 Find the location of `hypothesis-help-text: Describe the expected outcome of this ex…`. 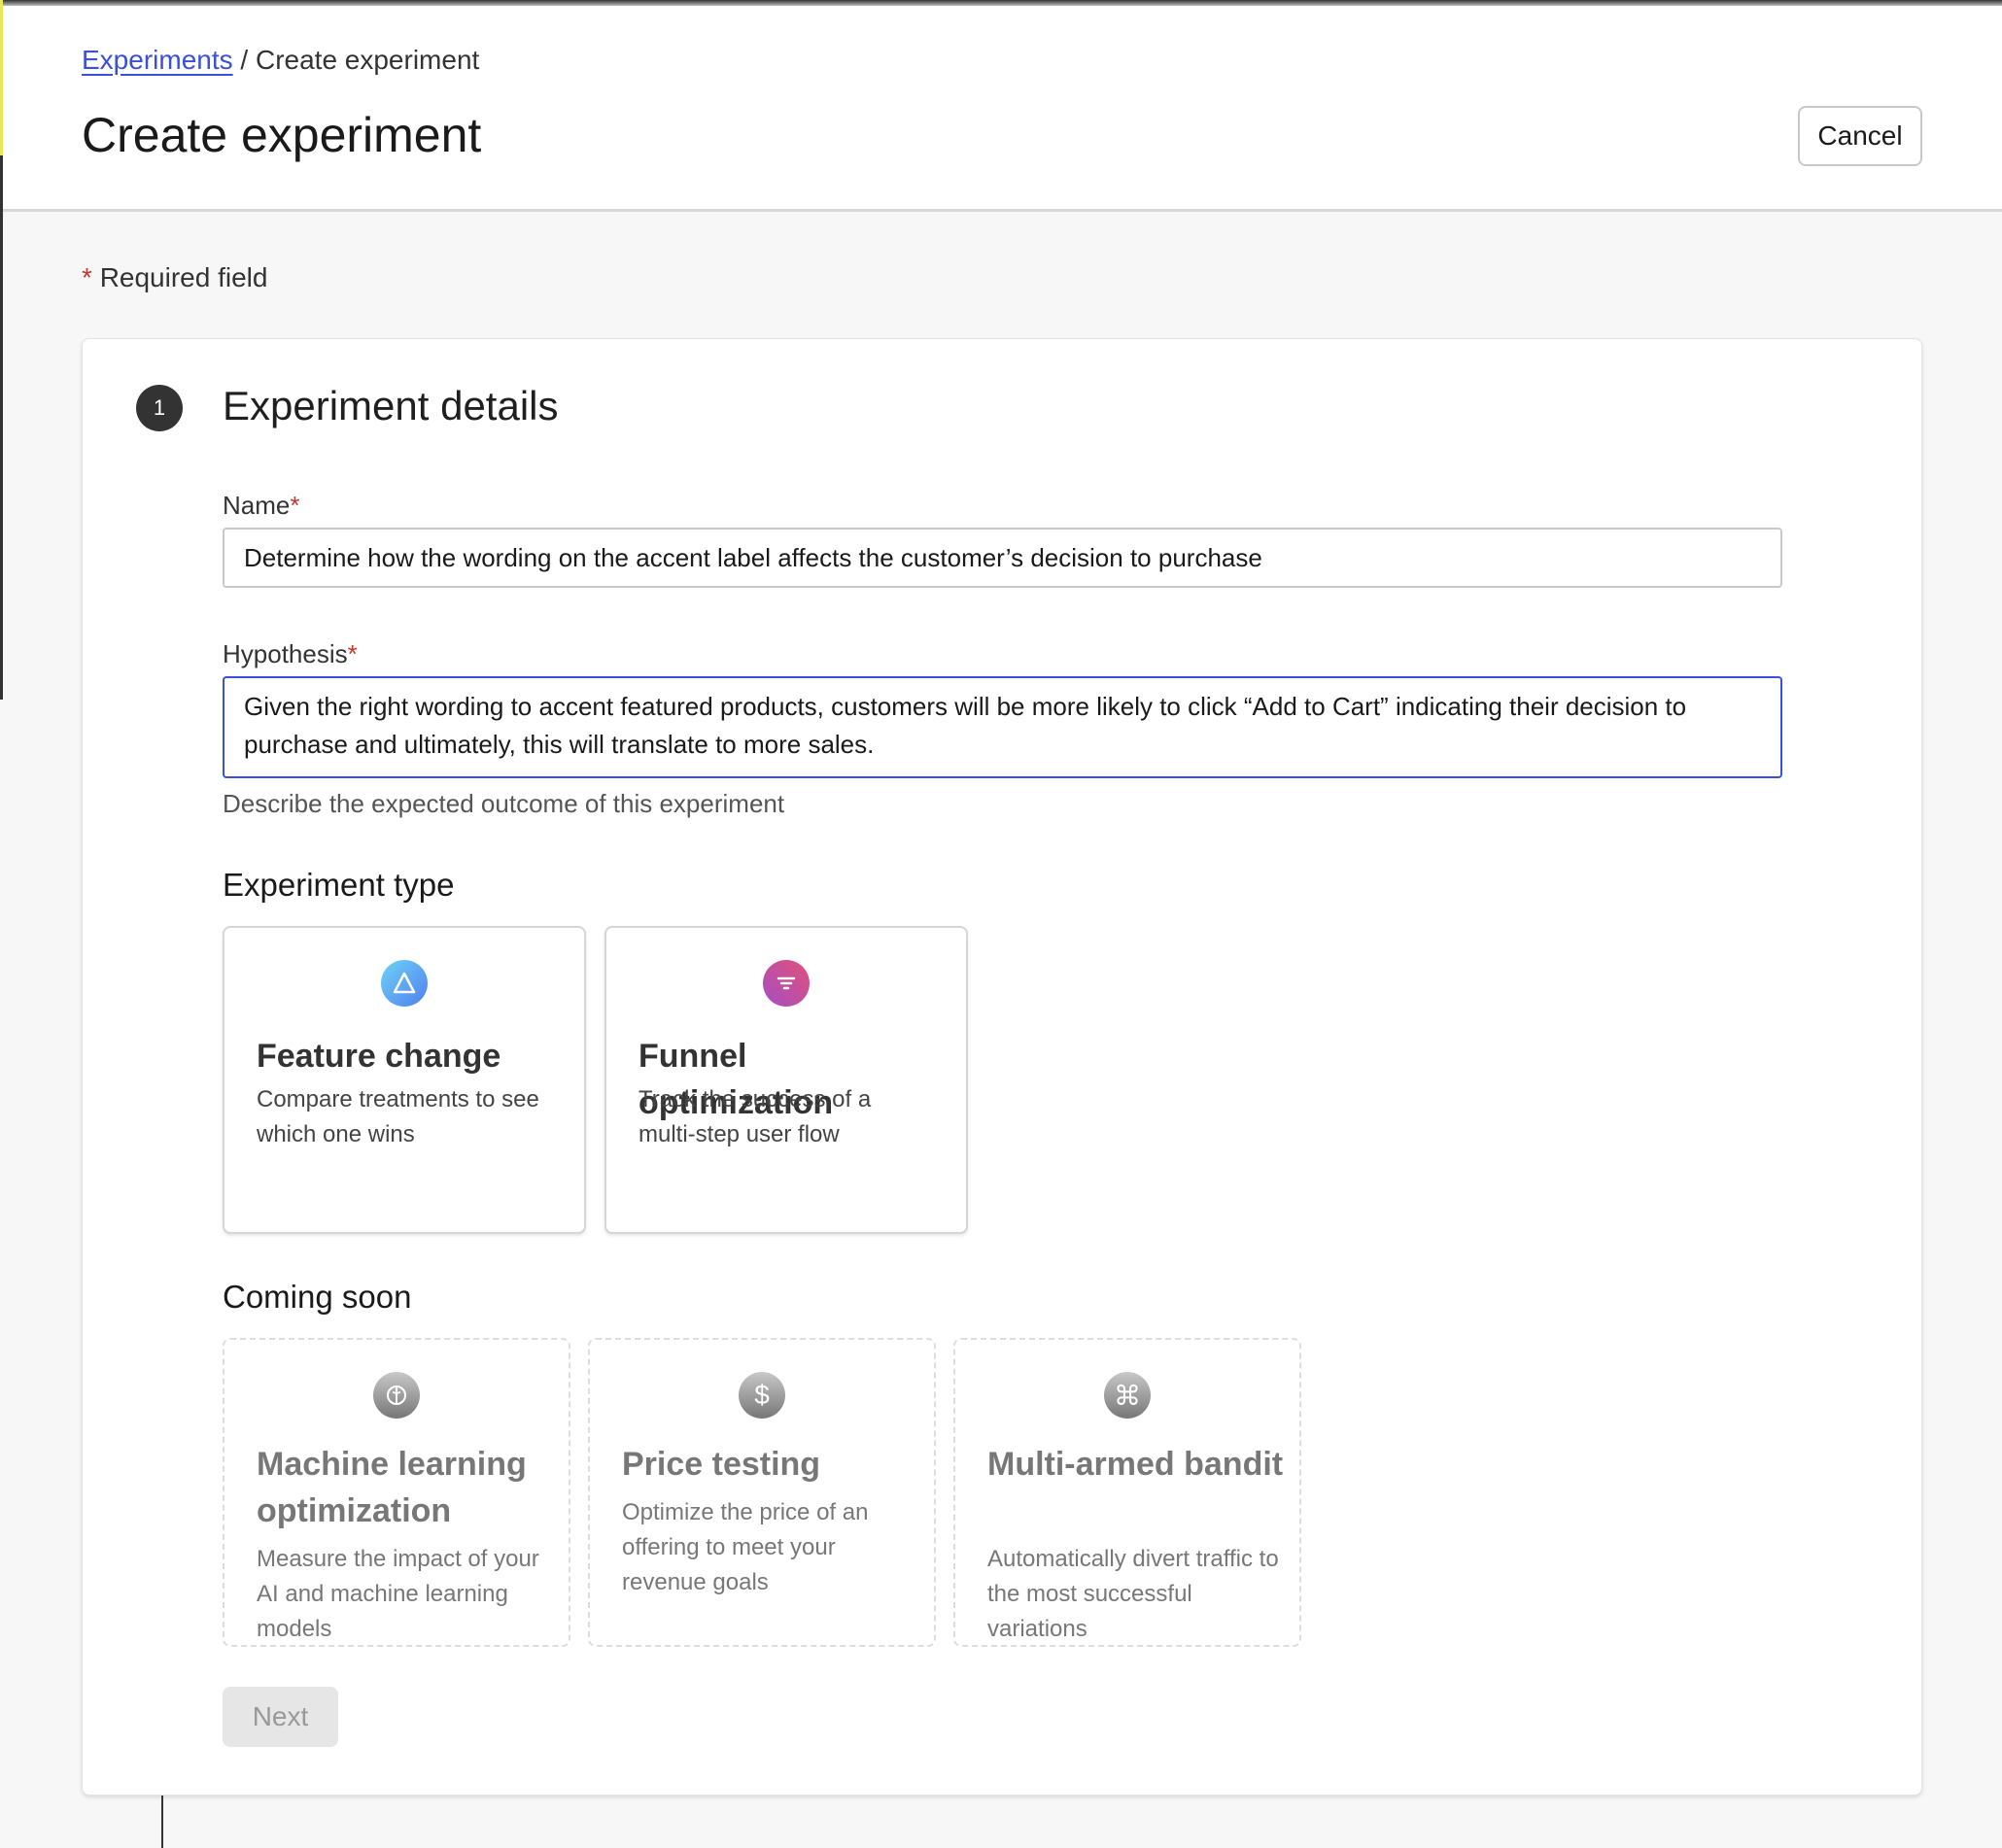

hypothesis-help-text: Describe the expected outcome of this ex… is located at coordinates (504, 803).